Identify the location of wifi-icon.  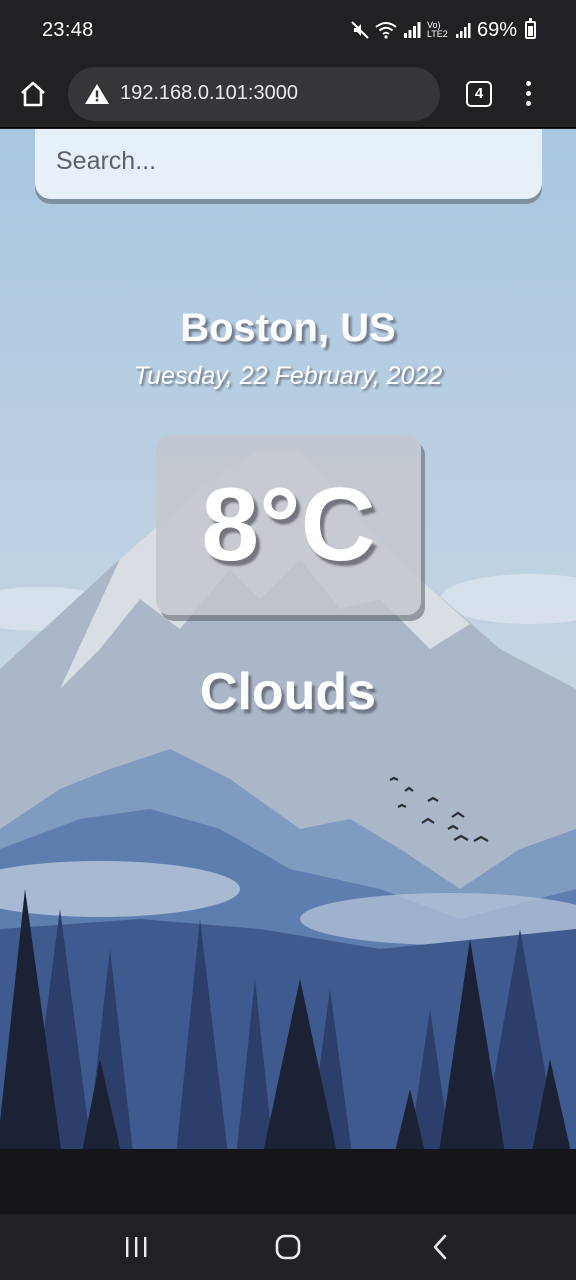
(386, 30).